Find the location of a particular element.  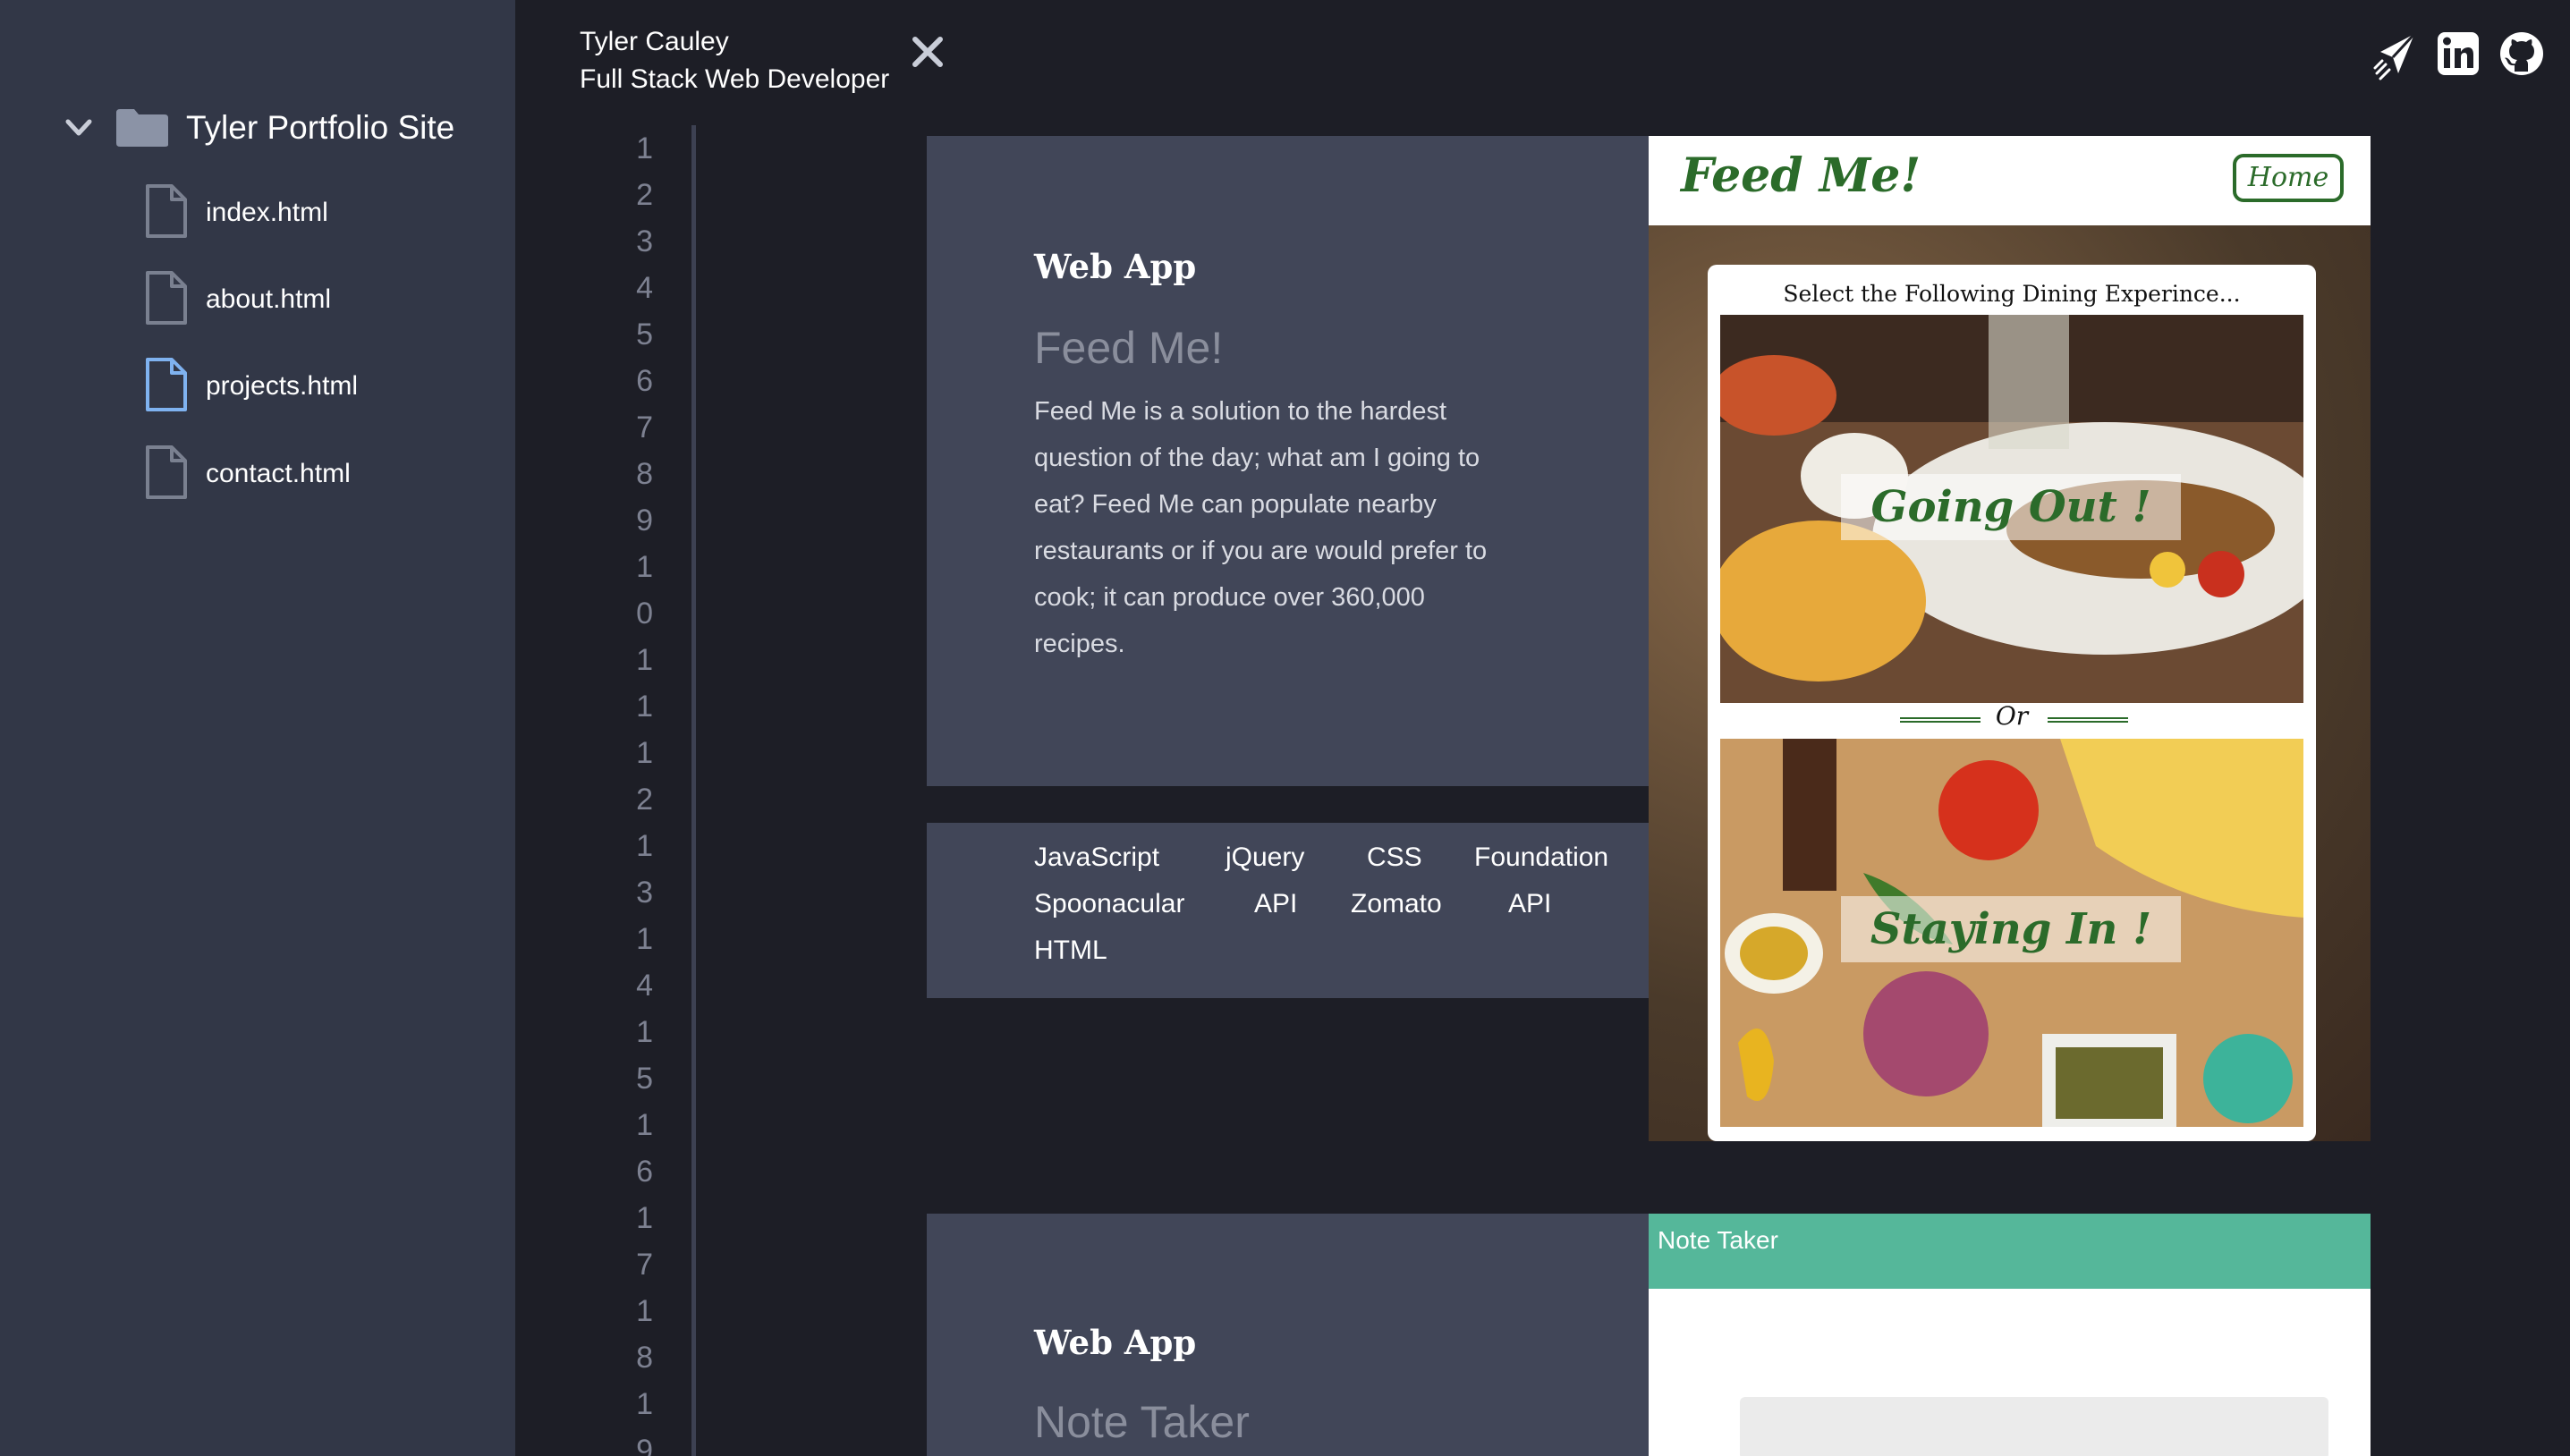

file-item-contact: contact.html is located at coordinates (248, 474).